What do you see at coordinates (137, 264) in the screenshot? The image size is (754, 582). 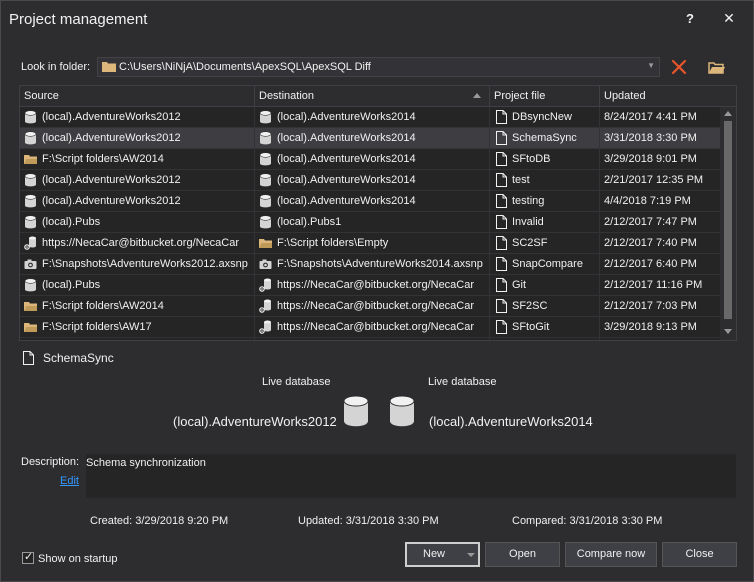 I see `source-cell: F:\Snapshots\AdventureWorks2012.axsnp` at bounding box center [137, 264].